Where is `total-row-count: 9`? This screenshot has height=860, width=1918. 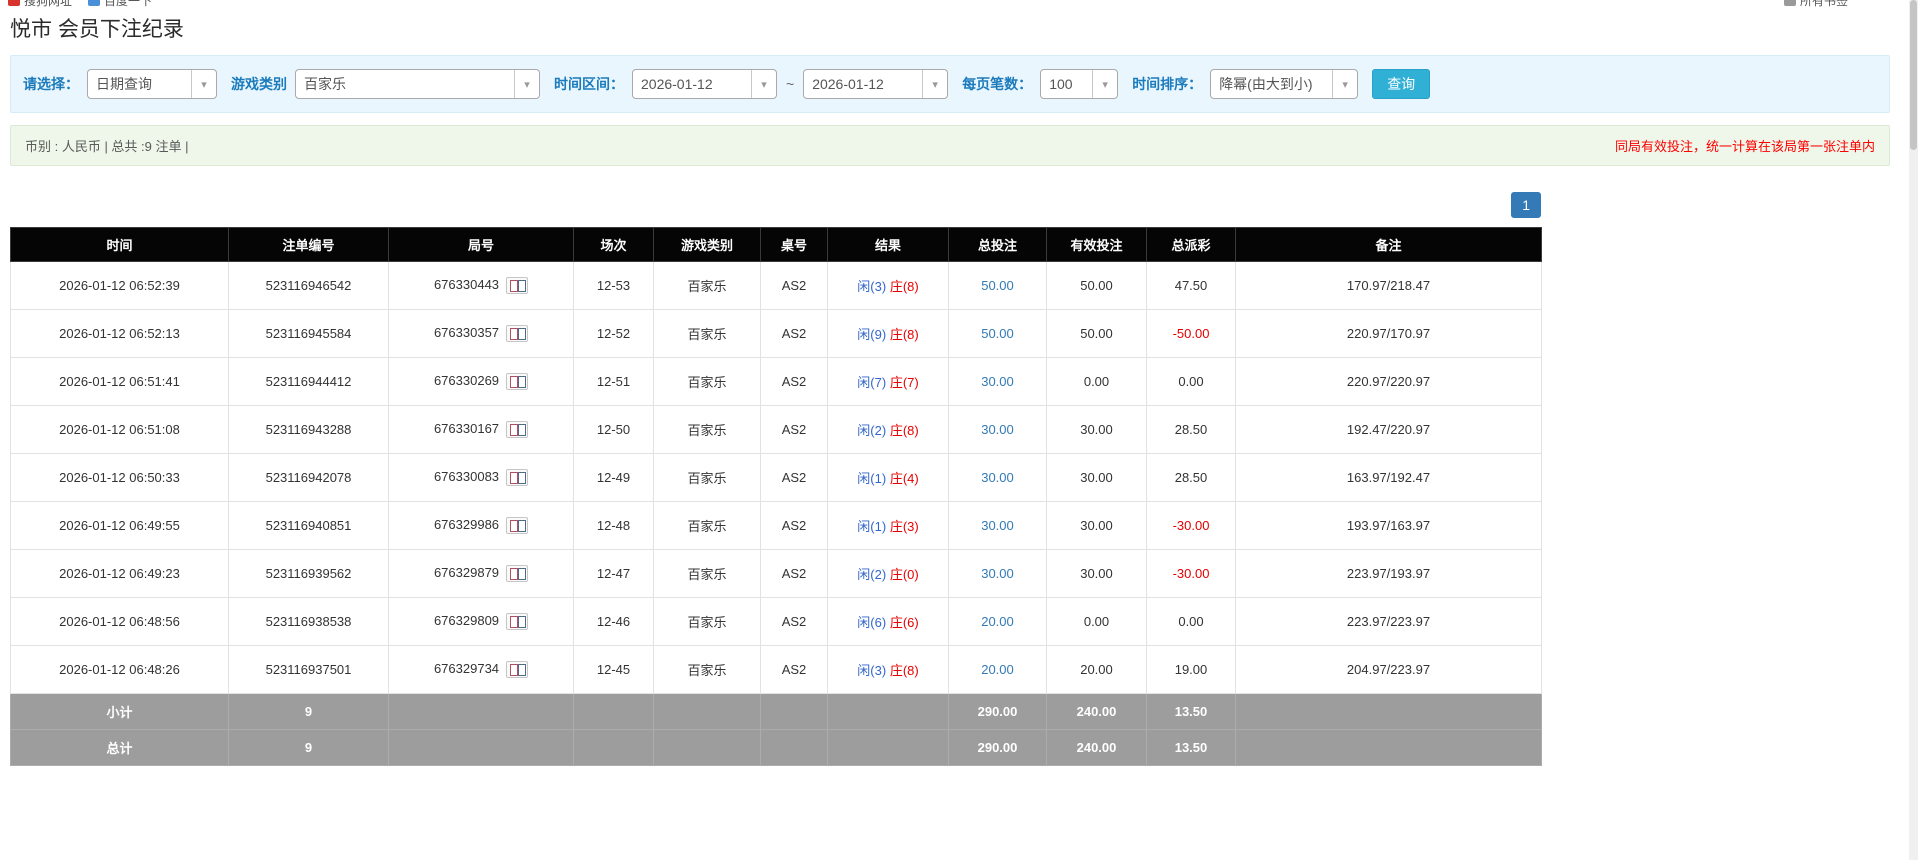 total-row-count: 9 is located at coordinates (308, 747).